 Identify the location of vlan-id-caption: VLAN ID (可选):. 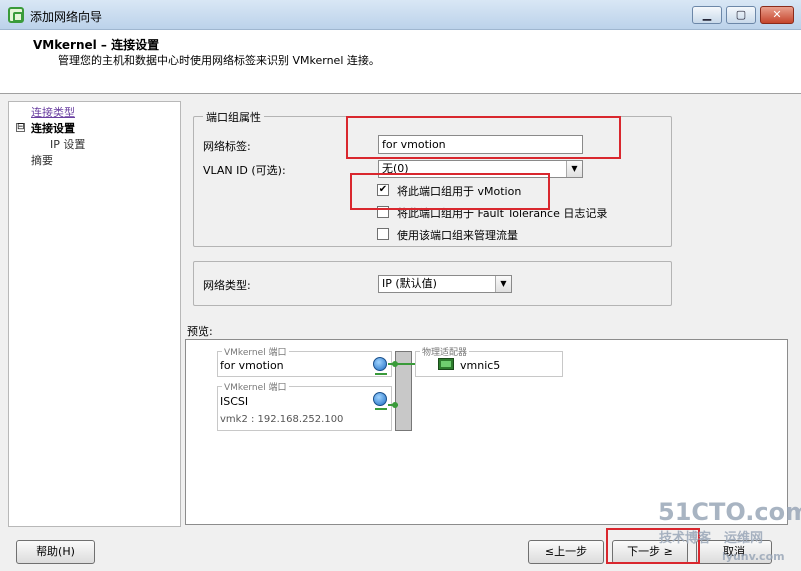
(244, 170).